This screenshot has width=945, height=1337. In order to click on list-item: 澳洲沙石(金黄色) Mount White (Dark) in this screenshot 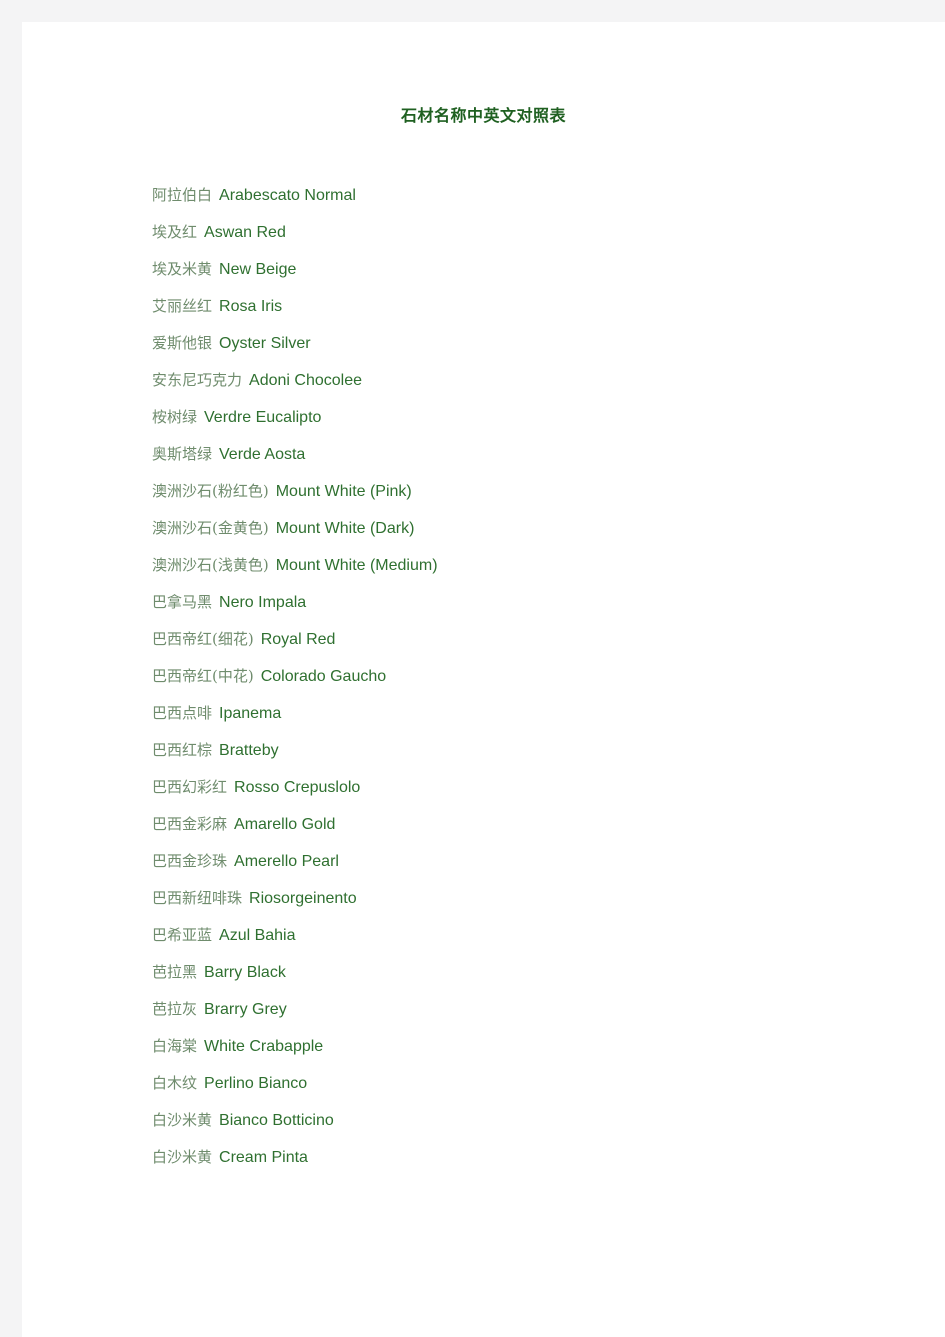, I will do `click(532, 528)`.